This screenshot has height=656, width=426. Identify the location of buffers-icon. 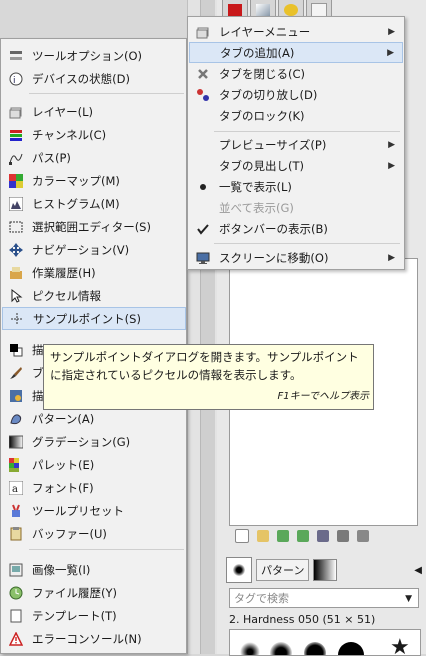
(16, 534).